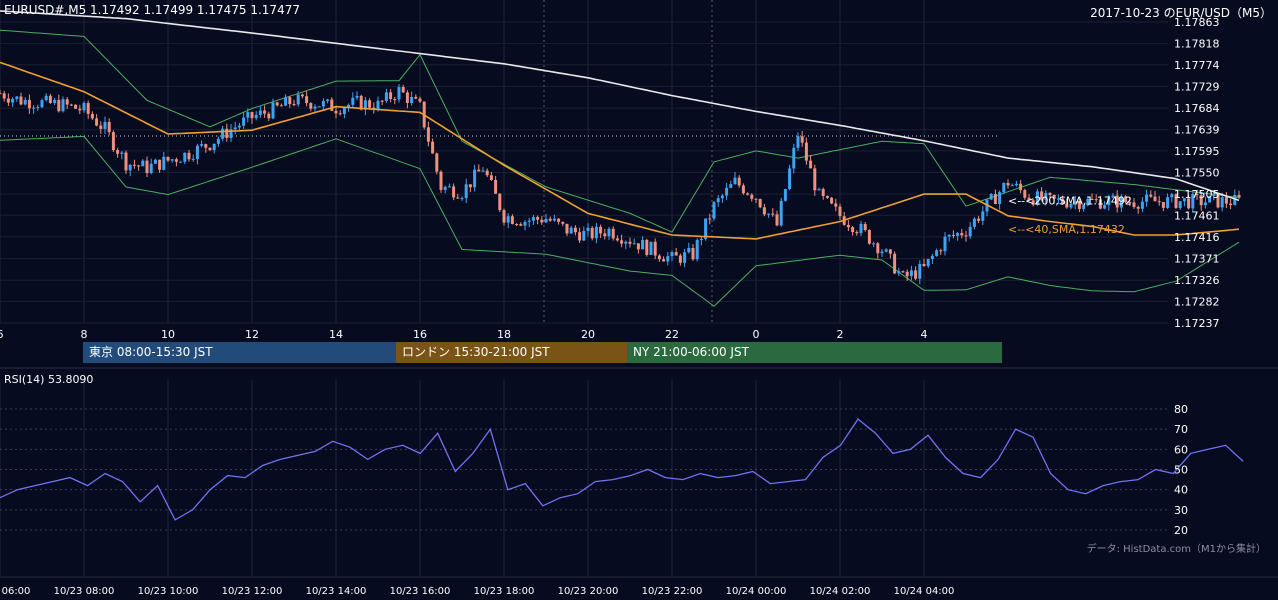  What do you see at coordinates (1181, 490) in the screenshot?
I see `rsi-tick-label: 40` at bounding box center [1181, 490].